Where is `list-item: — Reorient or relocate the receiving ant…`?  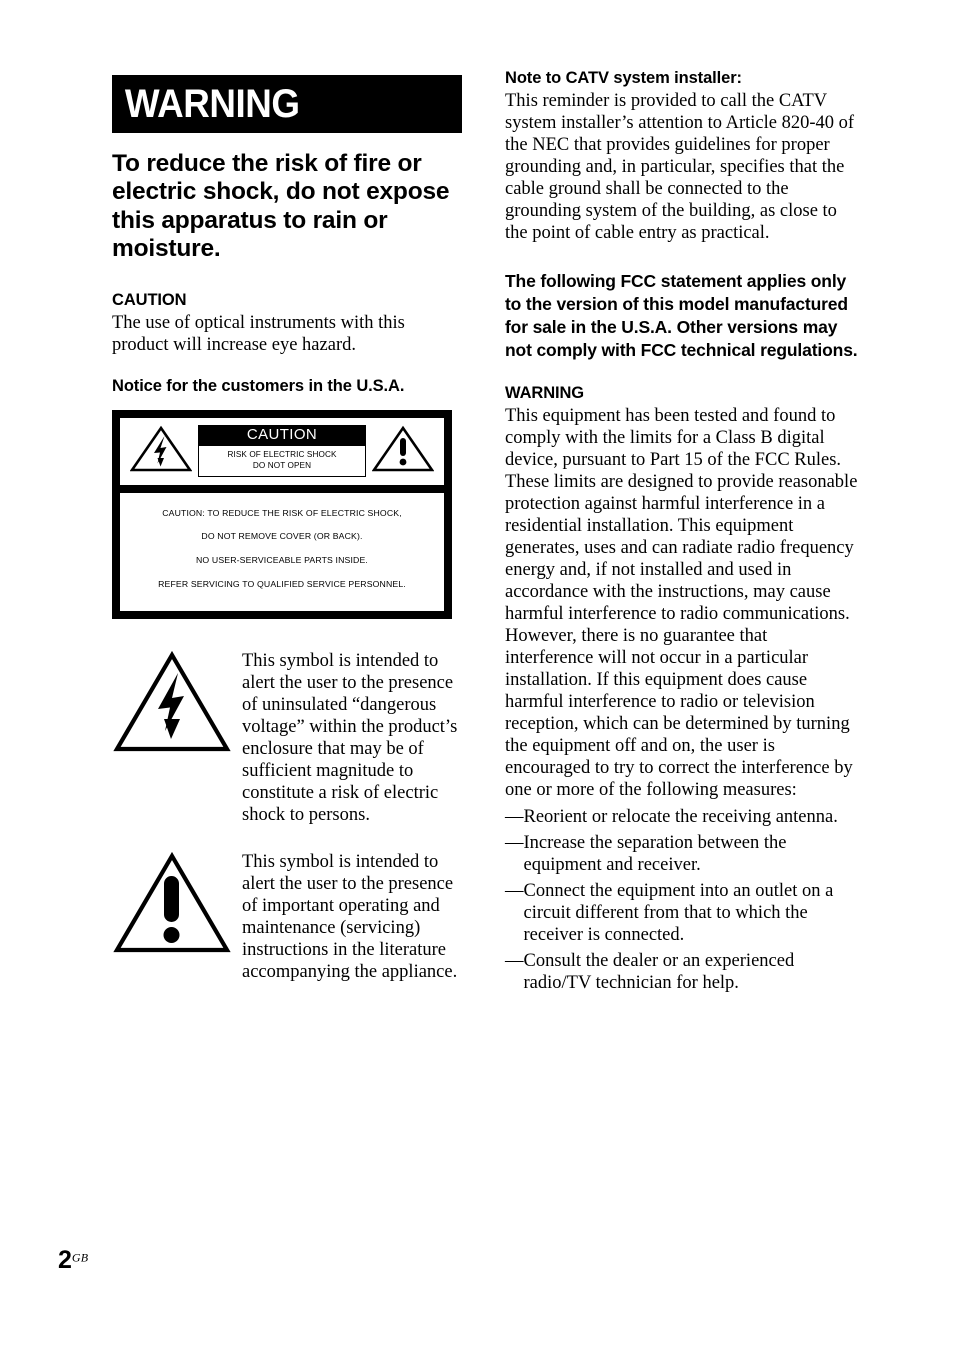
list-item: — Reorient or relocate the receiving ant… is located at coordinates (682, 817).